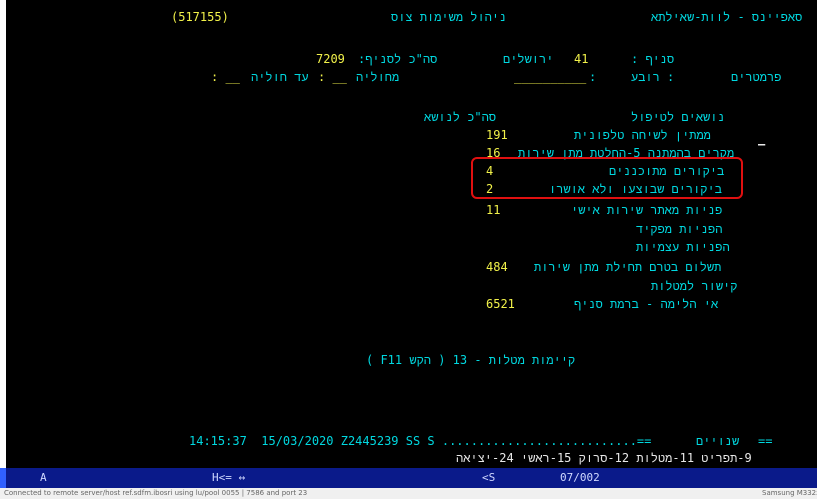  What do you see at coordinates (398, 59) in the screenshot?
I see `branch-total-label: סה"כ לסניף:` at bounding box center [398, 59].